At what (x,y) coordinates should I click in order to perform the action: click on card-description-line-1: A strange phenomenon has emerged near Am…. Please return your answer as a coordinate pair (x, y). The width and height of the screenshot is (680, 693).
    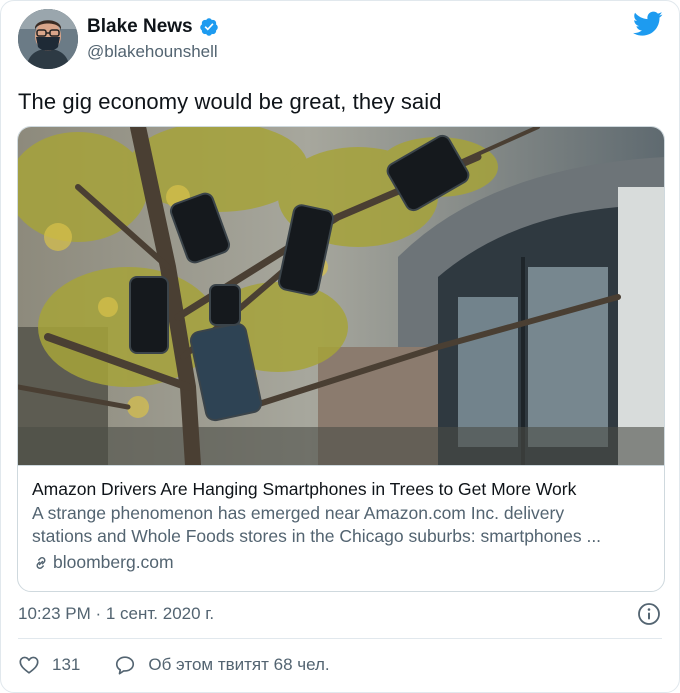
    Looking at the image, I should click on (298, 513).